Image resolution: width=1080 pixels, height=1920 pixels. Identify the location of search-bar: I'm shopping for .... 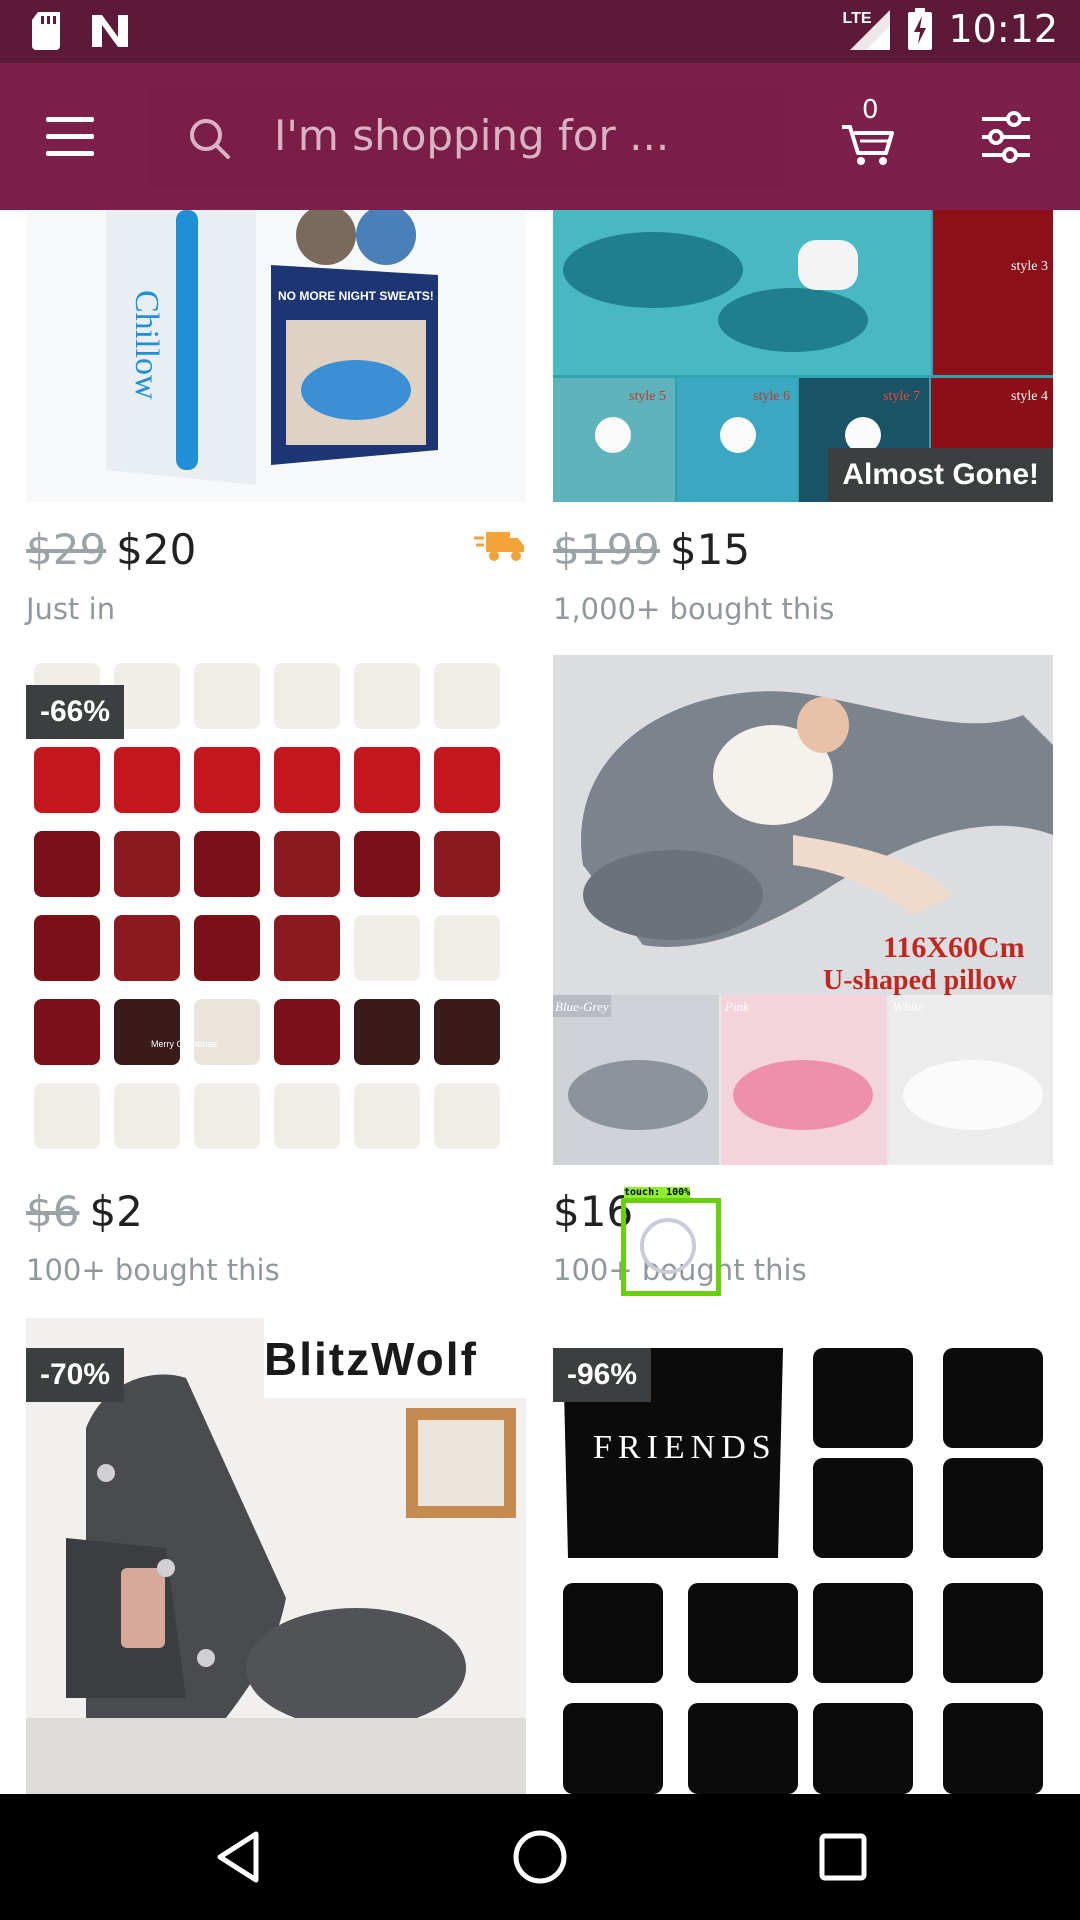
(467, 137).